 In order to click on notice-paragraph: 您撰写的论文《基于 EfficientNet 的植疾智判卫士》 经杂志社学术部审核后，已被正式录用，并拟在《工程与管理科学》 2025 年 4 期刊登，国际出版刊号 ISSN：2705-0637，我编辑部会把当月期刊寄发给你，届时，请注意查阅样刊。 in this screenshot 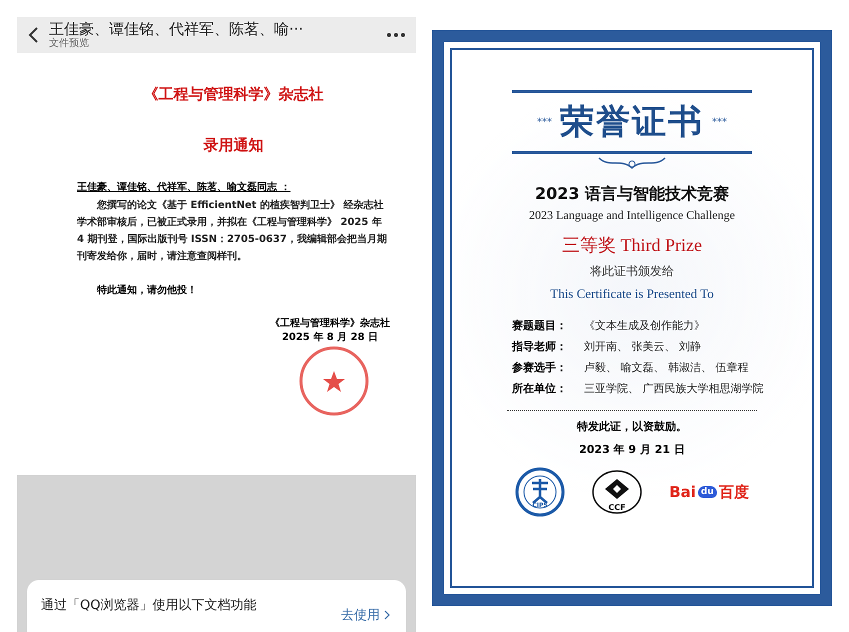, I will do `click(232, 231)`.